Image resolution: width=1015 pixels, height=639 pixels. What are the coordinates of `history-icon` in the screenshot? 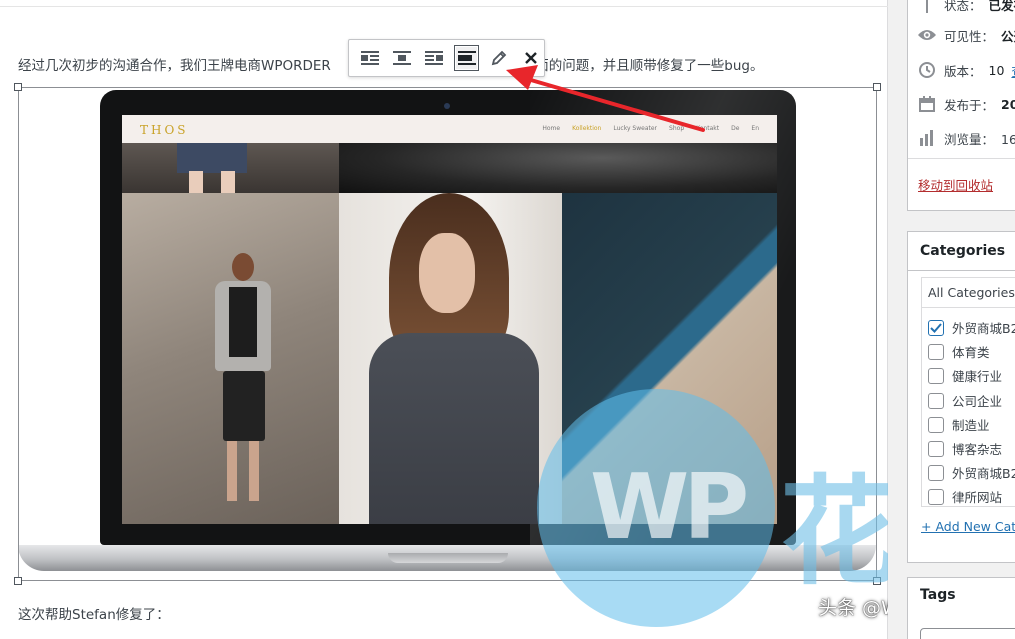 It's located at (927, 70).